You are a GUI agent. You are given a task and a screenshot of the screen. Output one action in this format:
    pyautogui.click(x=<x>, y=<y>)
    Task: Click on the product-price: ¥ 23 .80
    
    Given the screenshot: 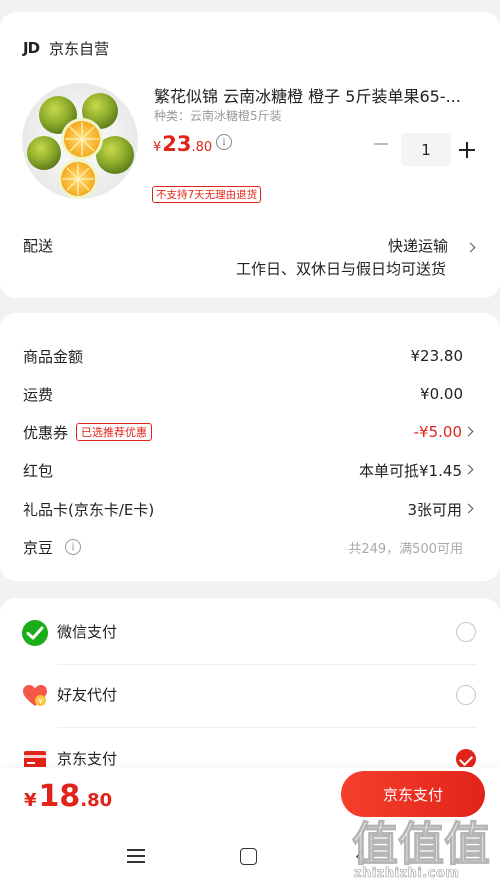 What is the action you would take?
    pyautogui.click(x=182, y=144)
    